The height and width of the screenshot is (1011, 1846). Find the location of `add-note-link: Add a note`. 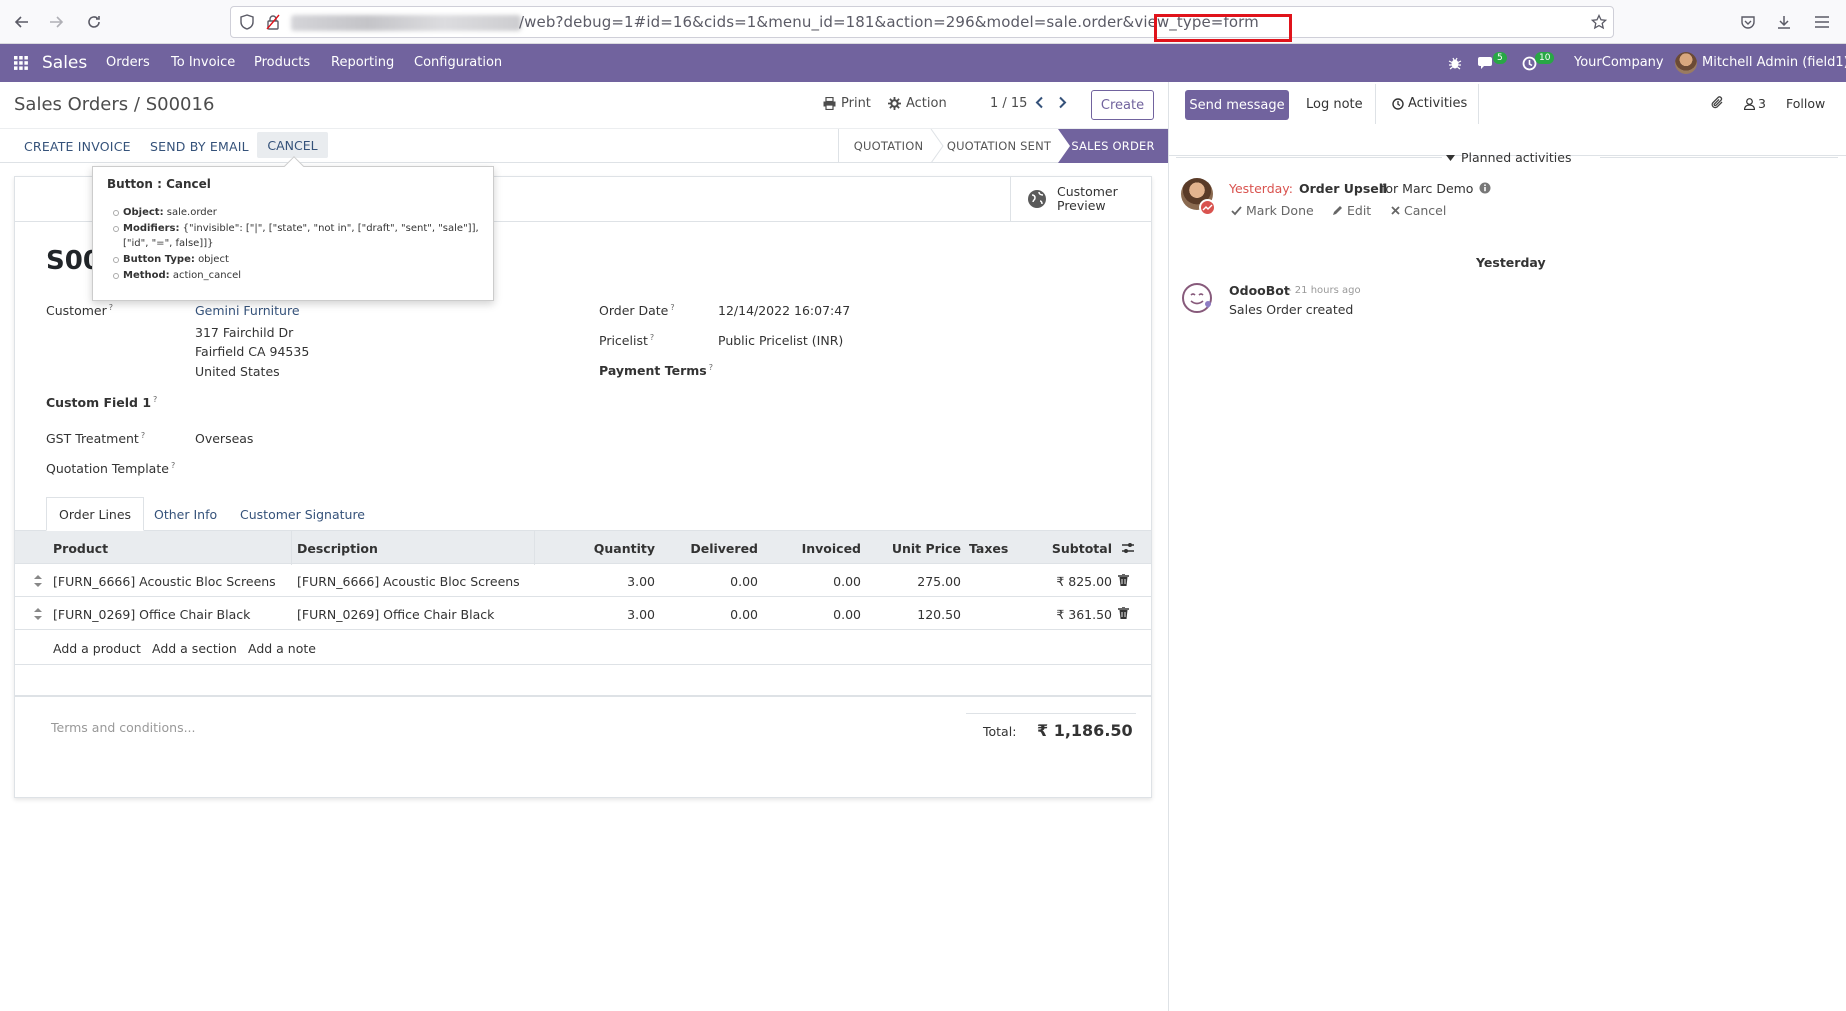

add-note-link: Add a note is located at coordinates (282, 648).